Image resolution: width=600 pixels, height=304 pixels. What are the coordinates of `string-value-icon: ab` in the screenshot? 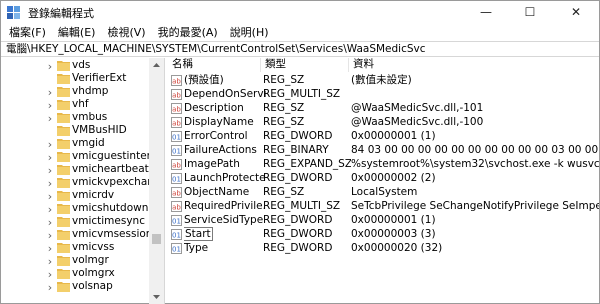 It's located at (176, 94).